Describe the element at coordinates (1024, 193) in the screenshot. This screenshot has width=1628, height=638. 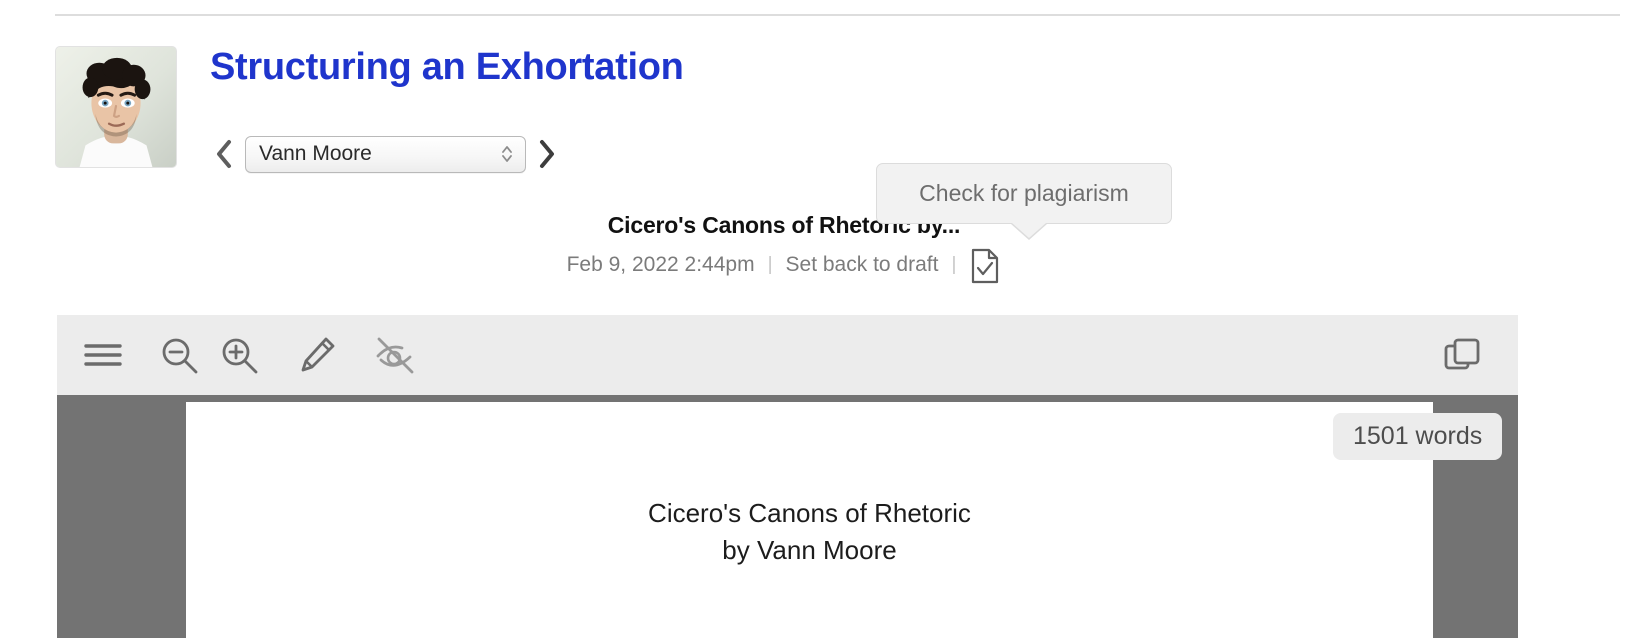
I see `tooltip-text: Check for plagiarism` at that location.